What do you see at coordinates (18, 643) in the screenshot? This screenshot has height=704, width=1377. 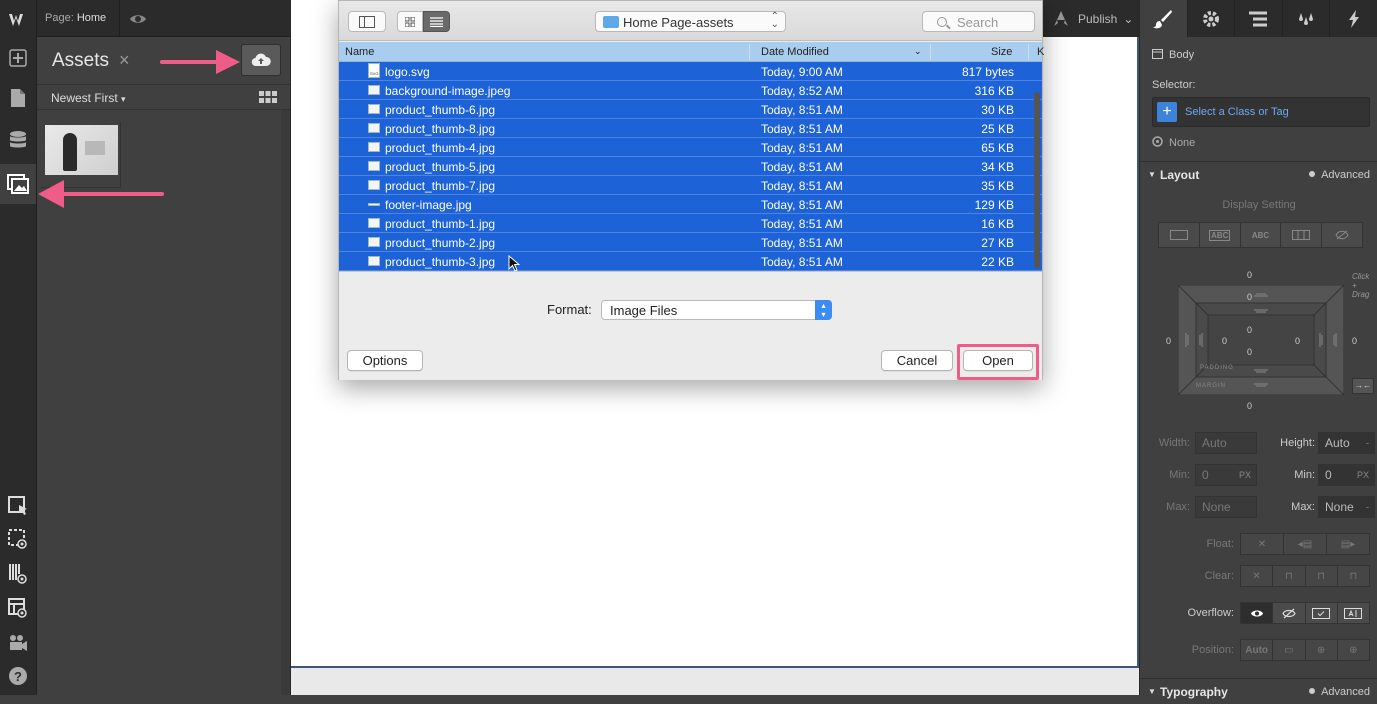 I see `video-icon` at bounding box center [18, 643].